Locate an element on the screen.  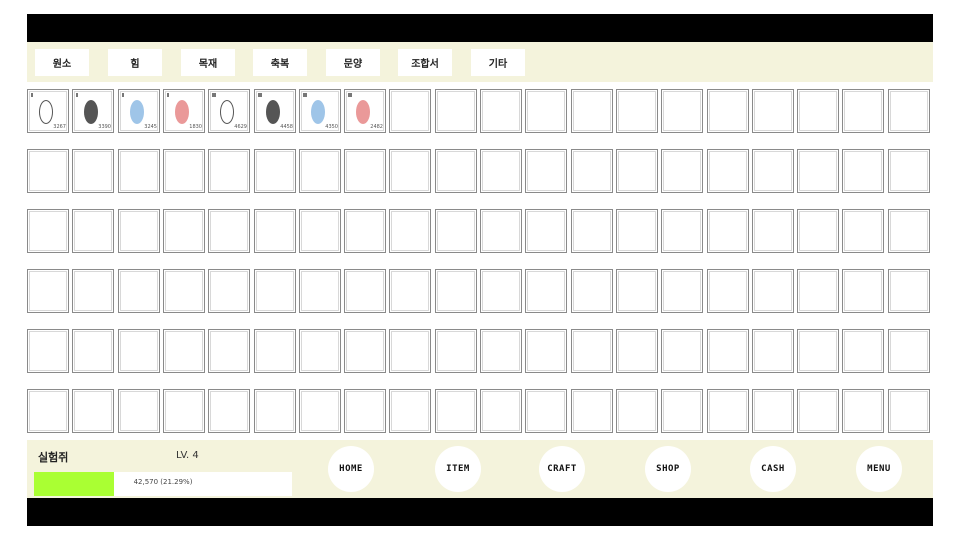
inventory-slot: 4350 is located at coordinates (320, 111).